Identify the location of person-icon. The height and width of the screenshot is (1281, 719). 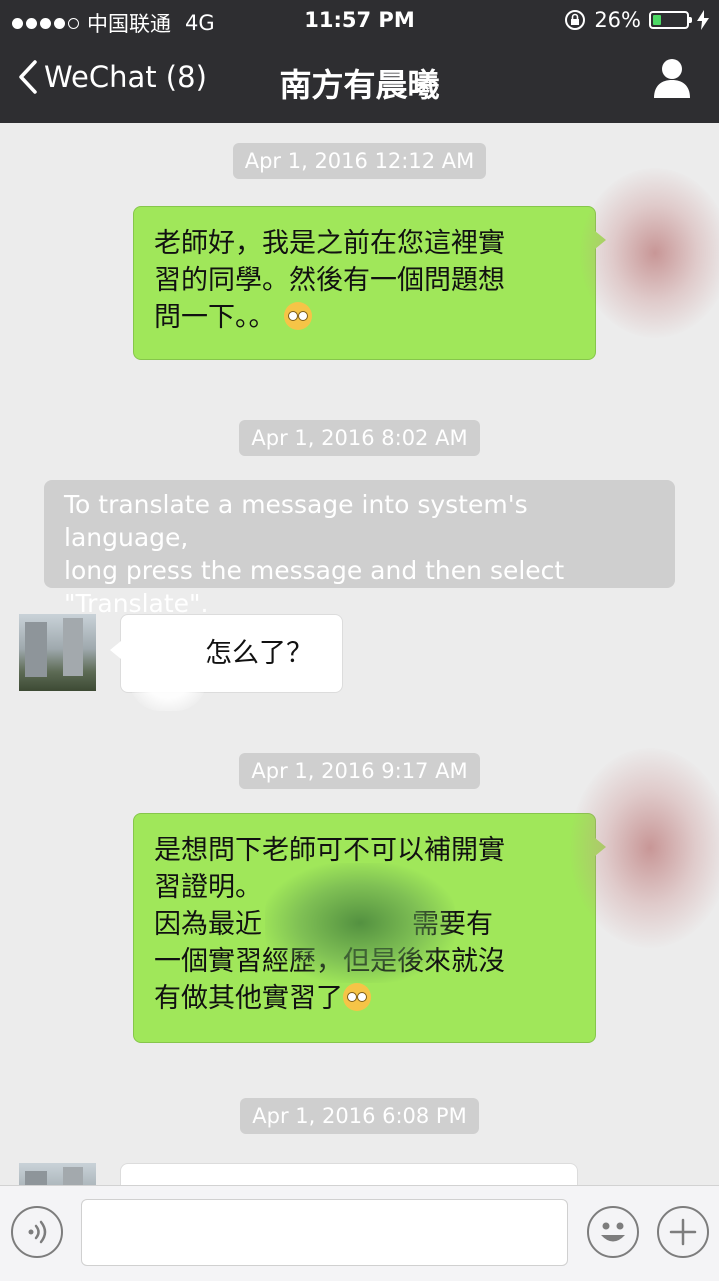
(672, 78).